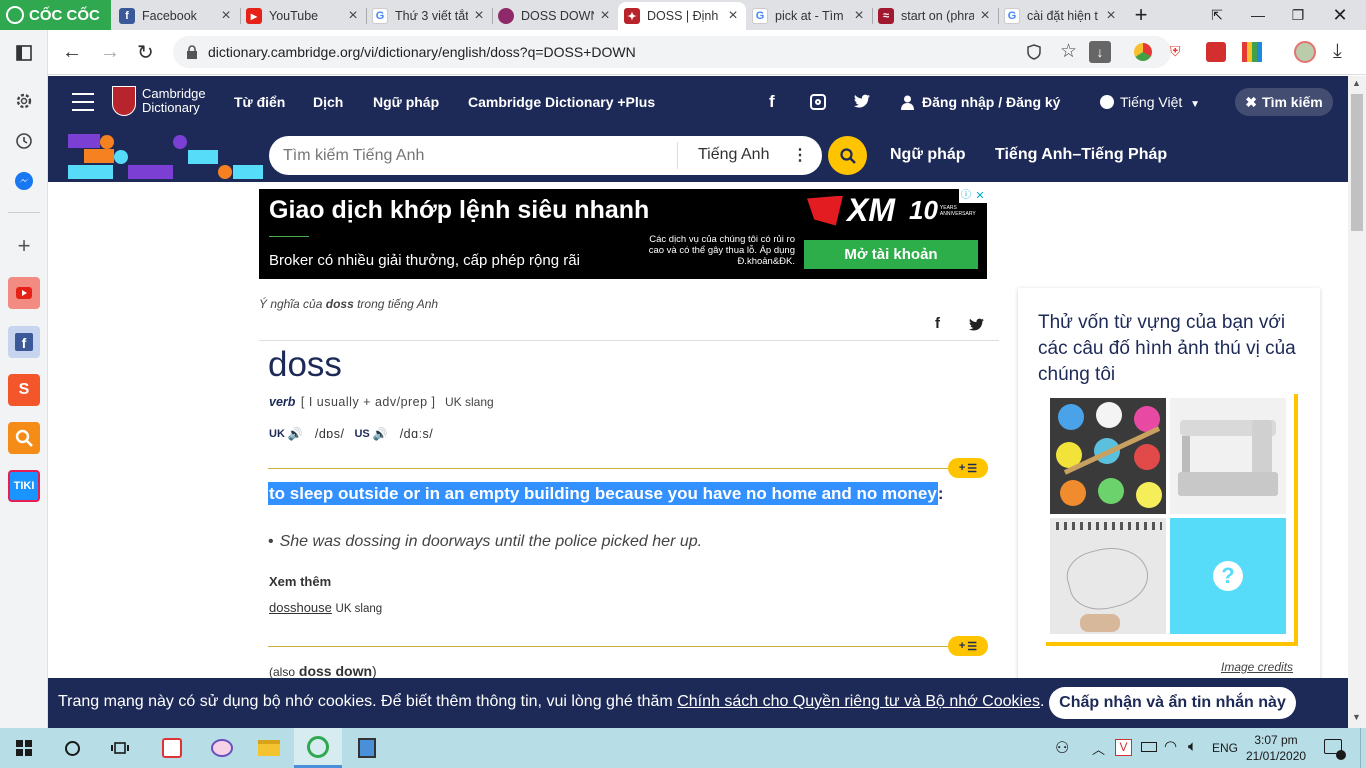  What do you see at coordinates (367, 748) in the screenshot?
I see `taskbar-snipping-icon` at bounding box center [367, 748].